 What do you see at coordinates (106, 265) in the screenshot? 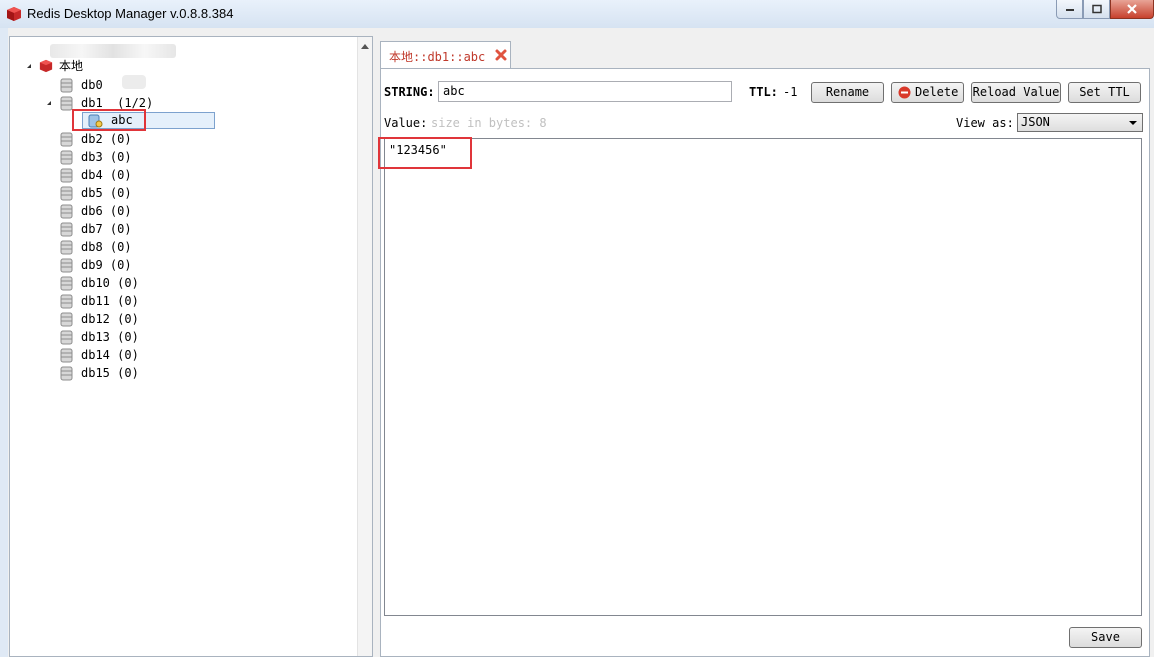
I see `db-label: db9 (0)` at bounding box center [106, 265].